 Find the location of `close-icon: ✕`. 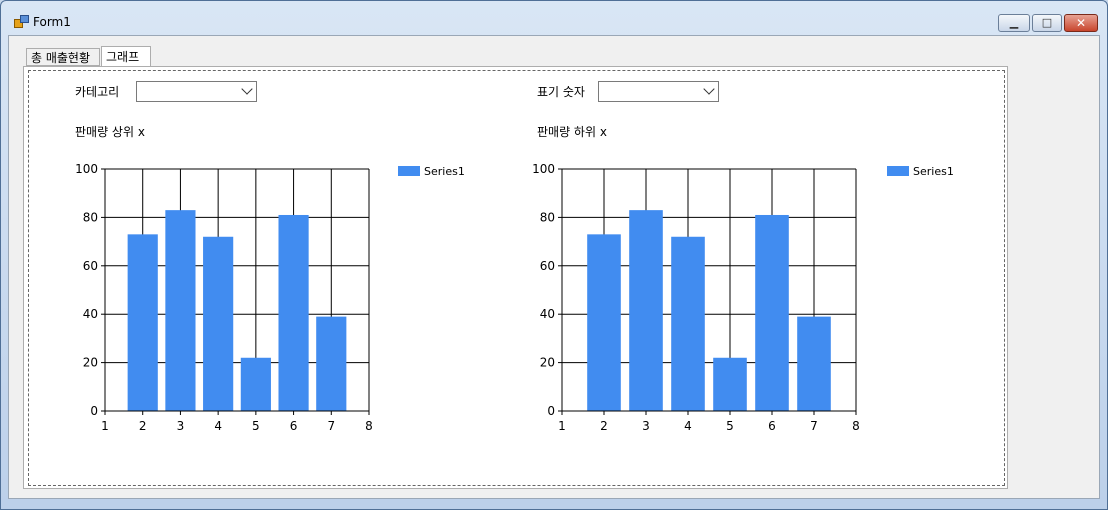

close-icon: ✕ is located at coordinates (1081, 23).